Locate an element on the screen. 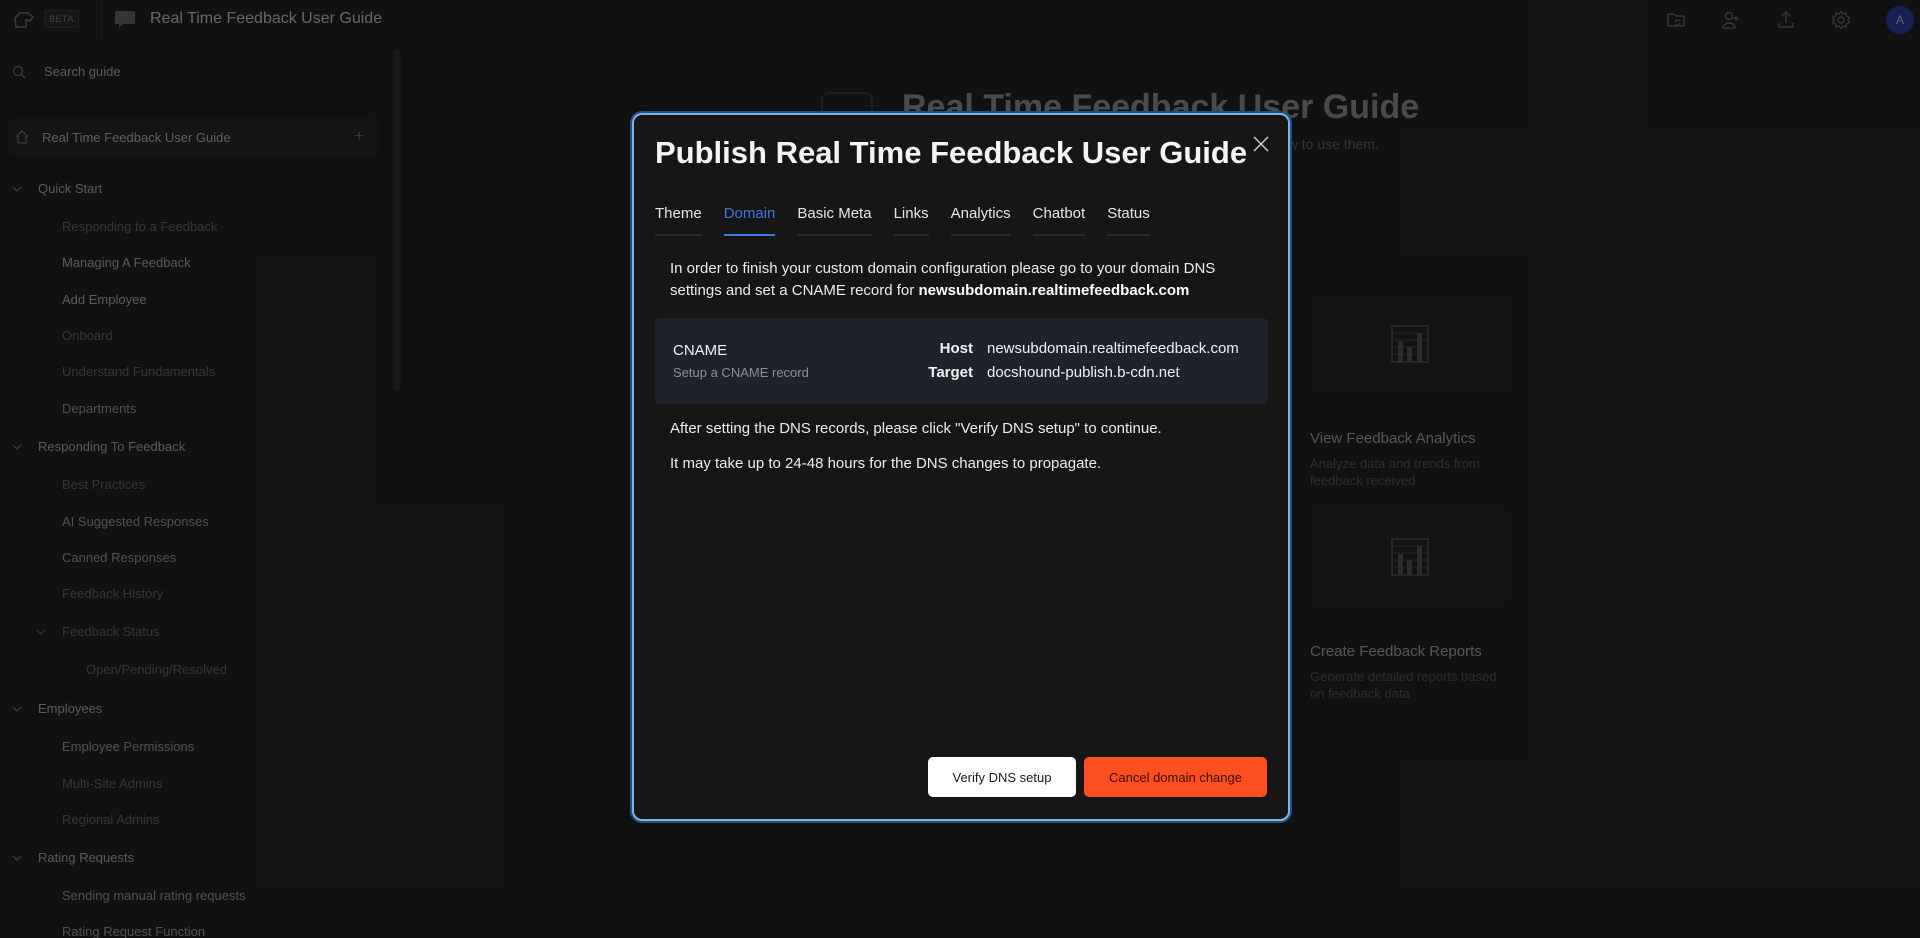 This screenshot has height=938, width=1920. host-label: Host is located at coordinates (956, 348).